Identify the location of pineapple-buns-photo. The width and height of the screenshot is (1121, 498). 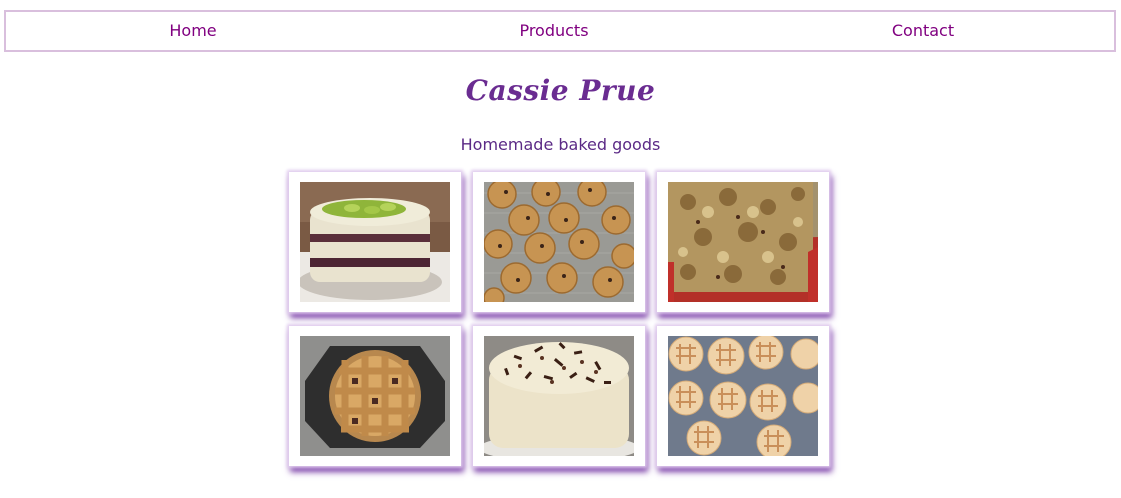
(743, 396).